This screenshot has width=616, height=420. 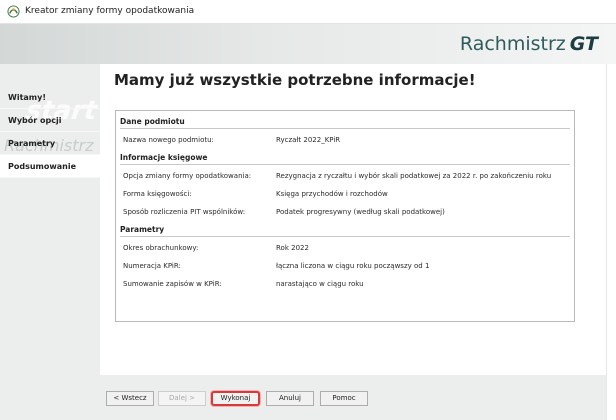 I want to click on help-button: Pomoc, so click(x=344, y=398).